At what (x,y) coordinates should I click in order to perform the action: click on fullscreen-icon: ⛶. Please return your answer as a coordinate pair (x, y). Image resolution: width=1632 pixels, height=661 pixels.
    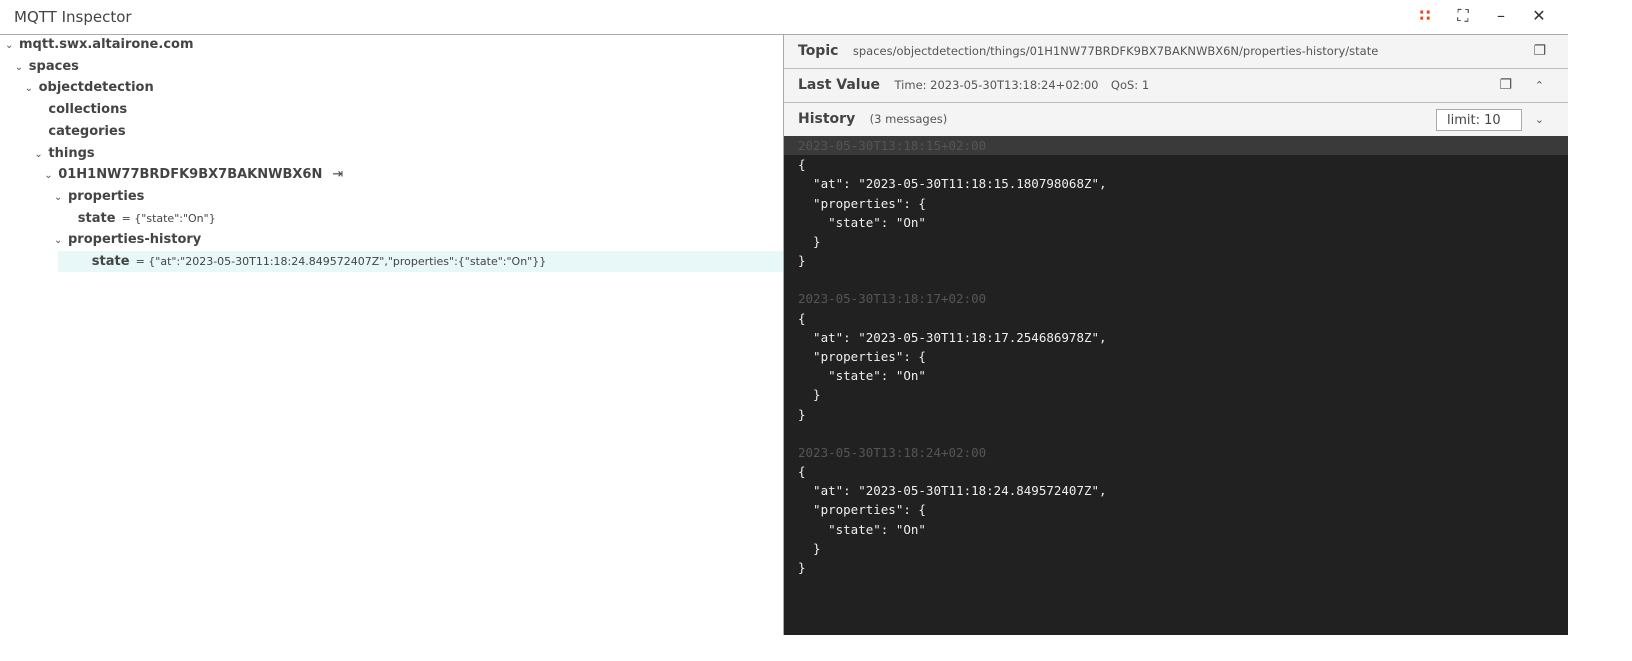
    Looking at the image, I should click on (1463, 16).